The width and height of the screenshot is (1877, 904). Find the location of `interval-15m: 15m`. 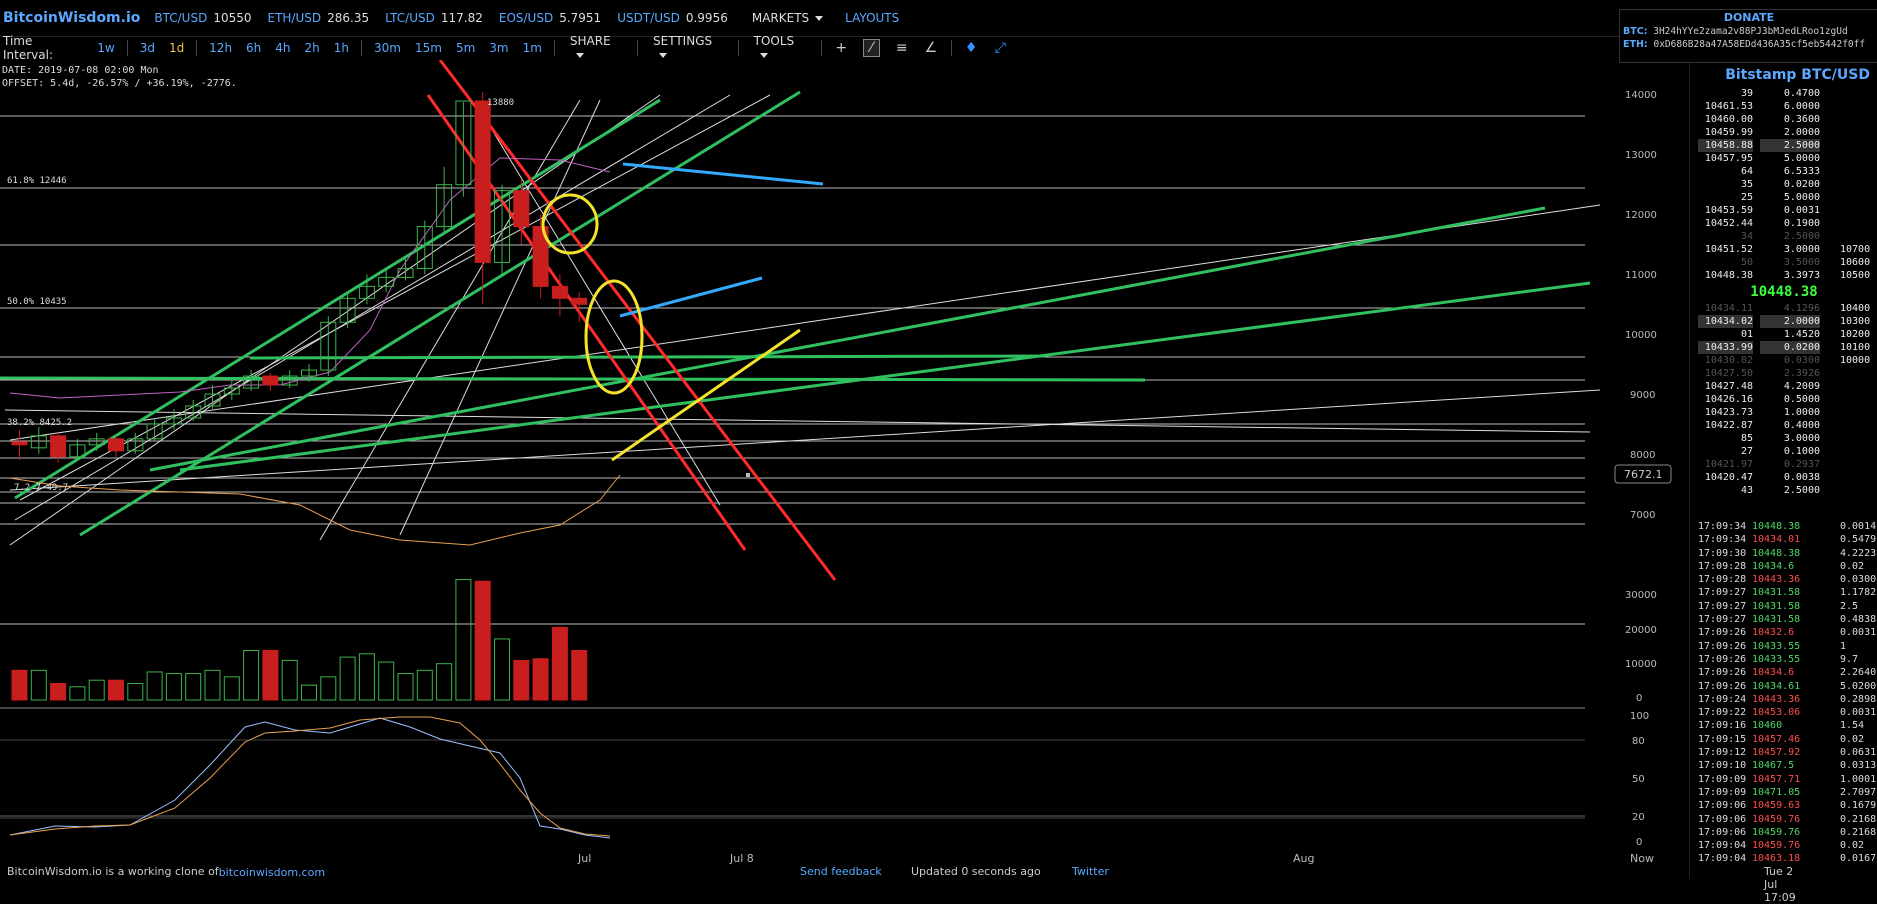

interval-15m: 15m is located at coordinates (428, 48).